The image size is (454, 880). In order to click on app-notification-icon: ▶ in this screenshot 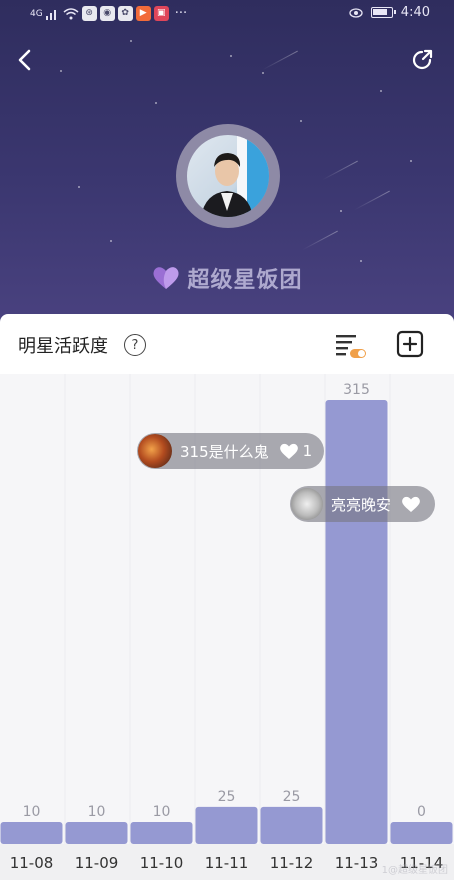, I will do `click(143, 13)`.